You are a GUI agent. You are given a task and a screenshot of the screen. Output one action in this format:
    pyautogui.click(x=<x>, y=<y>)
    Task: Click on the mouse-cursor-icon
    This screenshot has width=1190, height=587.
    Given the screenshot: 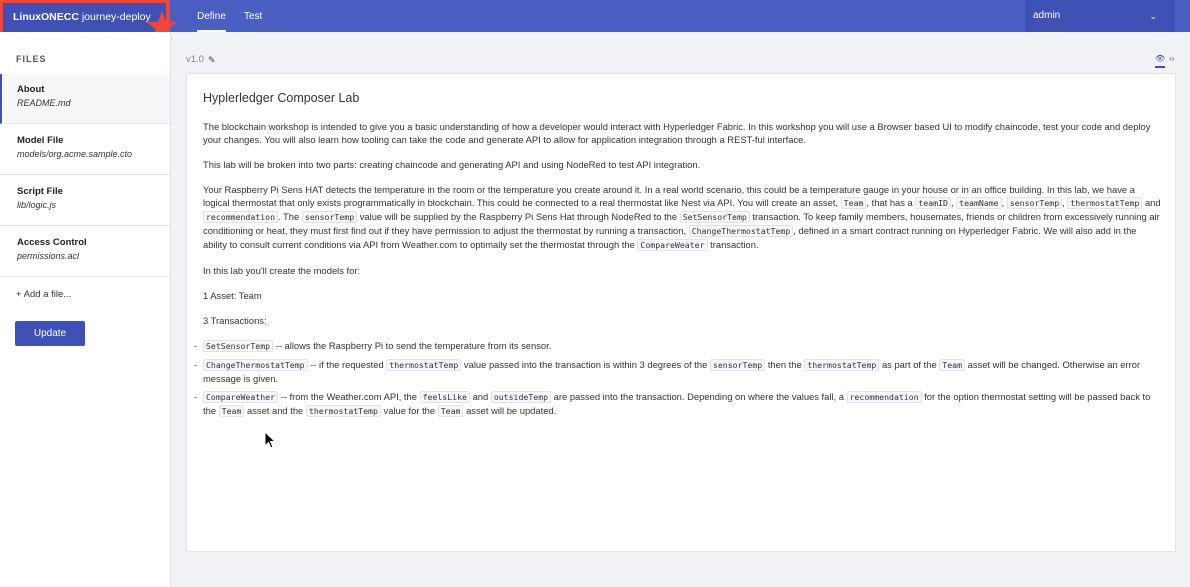 What is the action you would take?
    pyautogui.click(x=270, y=440)
    